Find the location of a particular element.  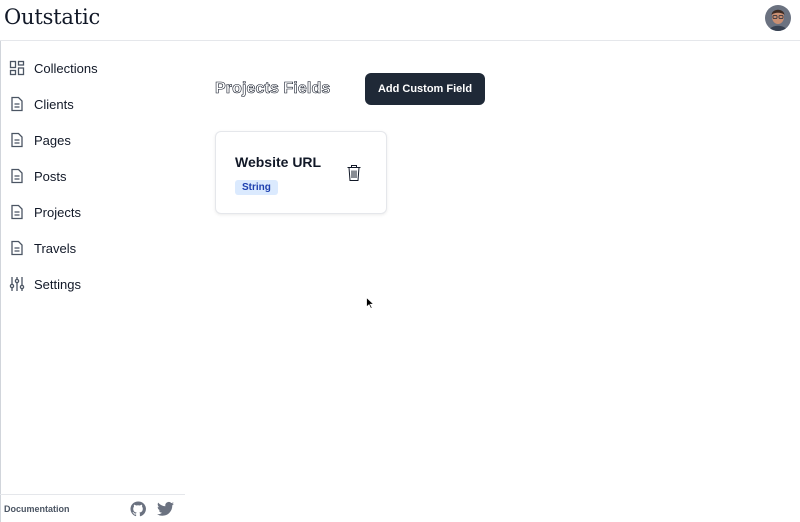

field-card: Website URL String is located at coordinates (301, 172).